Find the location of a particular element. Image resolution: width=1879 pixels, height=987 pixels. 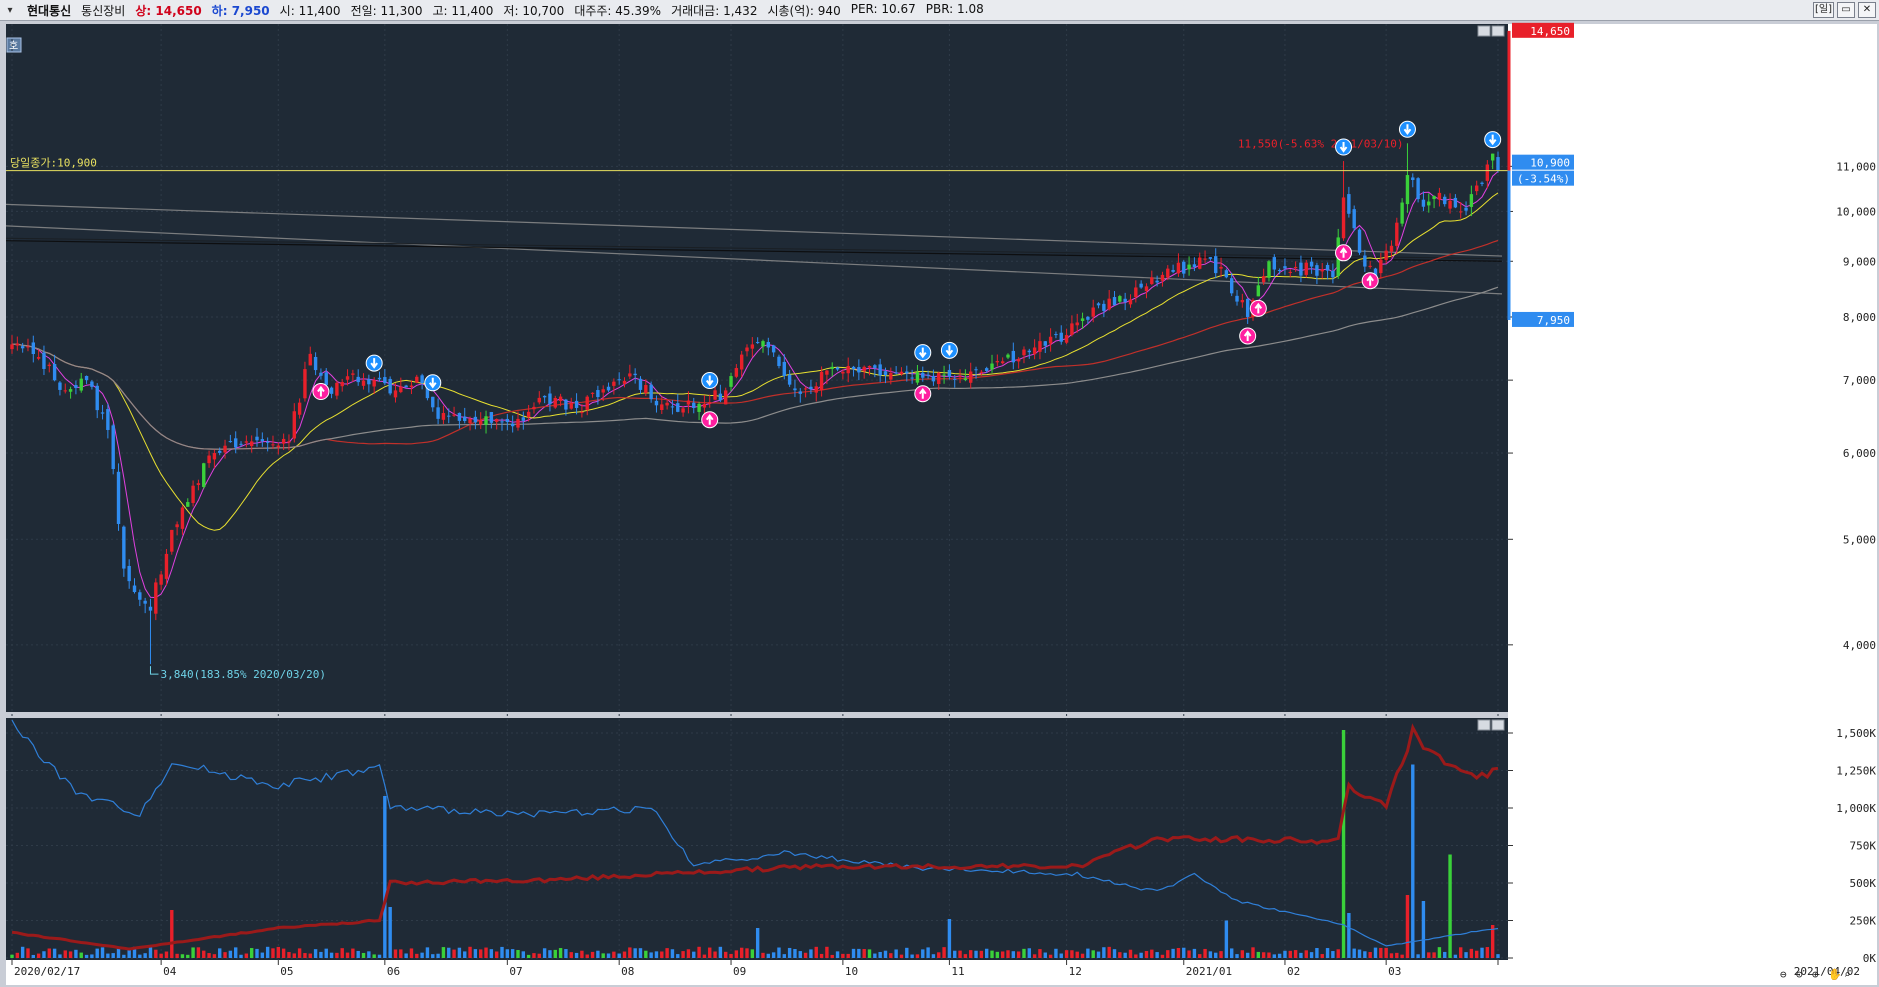

period-button: [일] is located at coordinates (1823, 10).